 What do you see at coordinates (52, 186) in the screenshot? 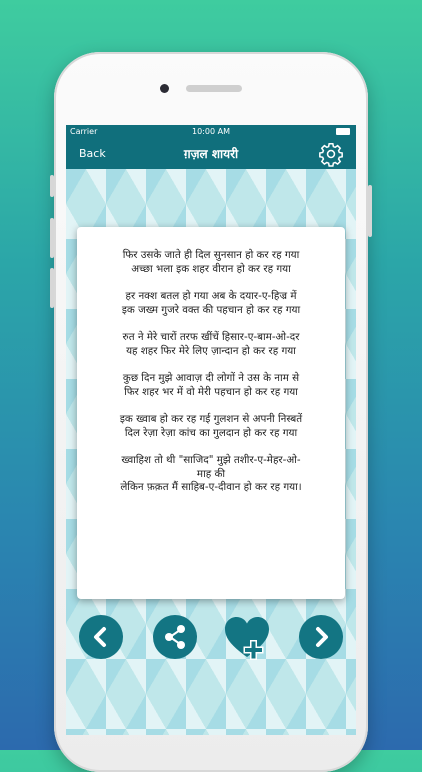
I see `mute-switch` at bounding box center [52, 186].